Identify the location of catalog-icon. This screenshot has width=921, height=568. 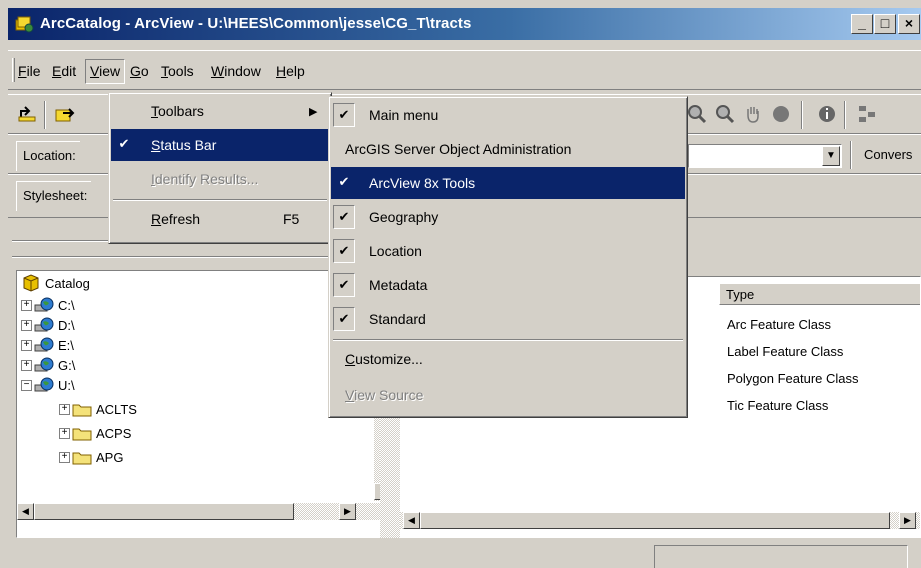
(31, 283).